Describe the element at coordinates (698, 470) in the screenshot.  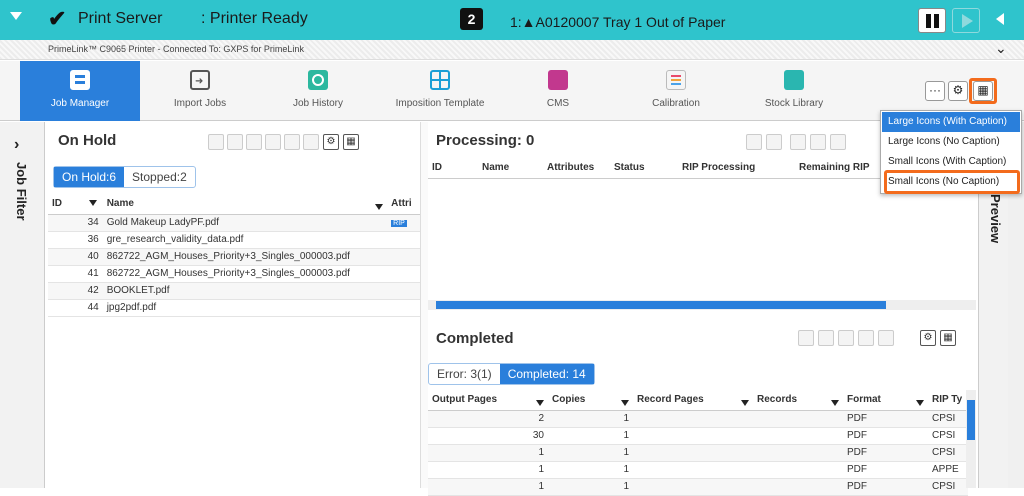
I see `table-row: 1 1 PDF APPE` at that location.